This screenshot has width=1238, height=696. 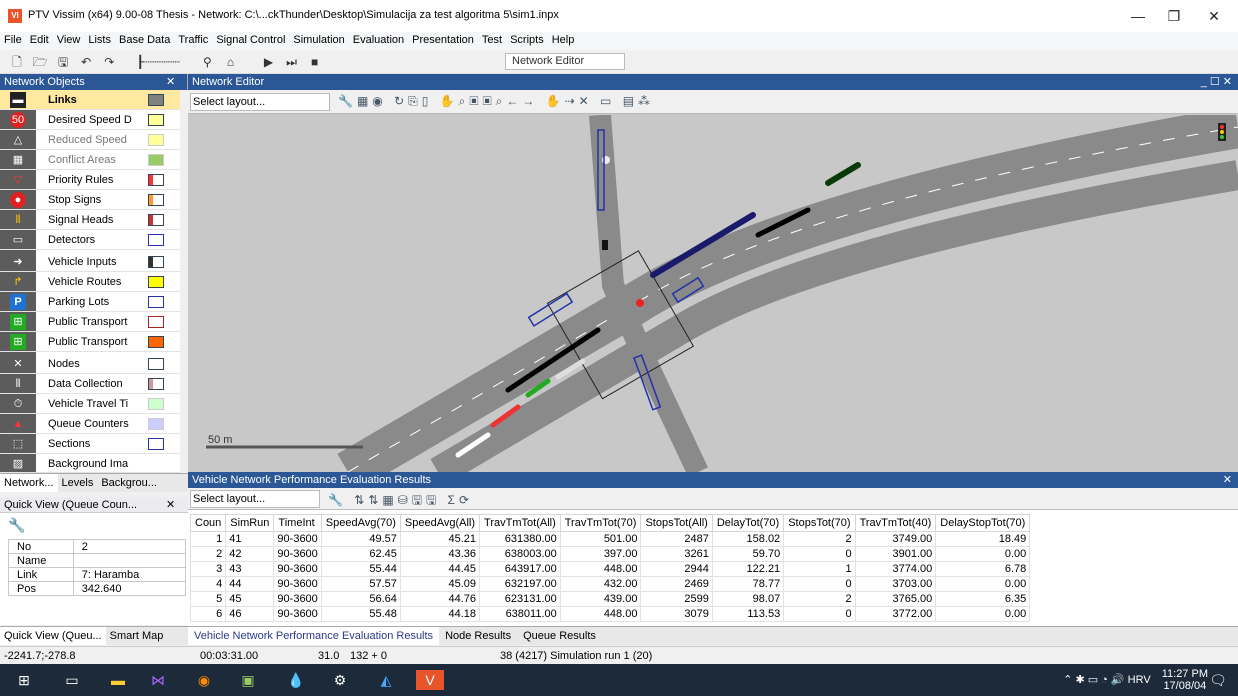 What do you see at coordinates (748, 539) in the screenshot?
I see `table-cell: 158.02` at bounding box center [748, 539].